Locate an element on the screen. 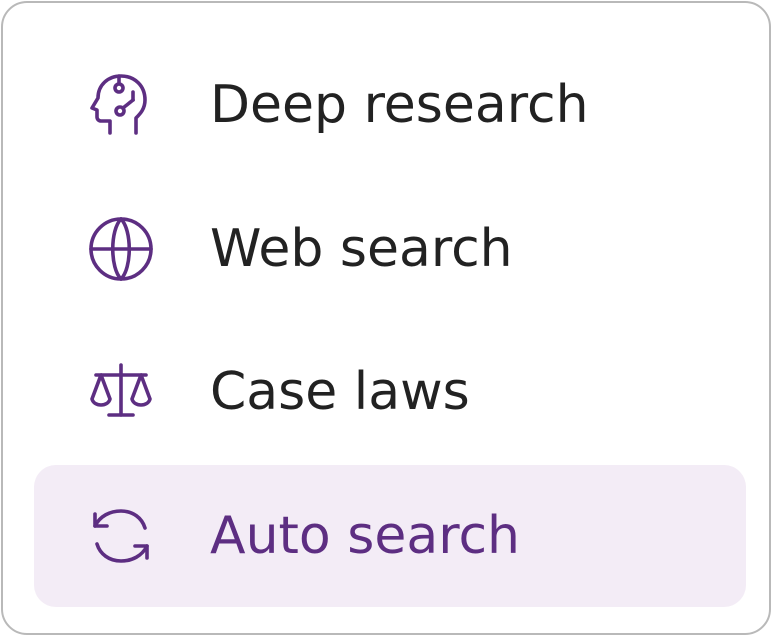 This screenshot has height=640, width=776. menu-item-label: Deep research is located at coordinates (399, 105).